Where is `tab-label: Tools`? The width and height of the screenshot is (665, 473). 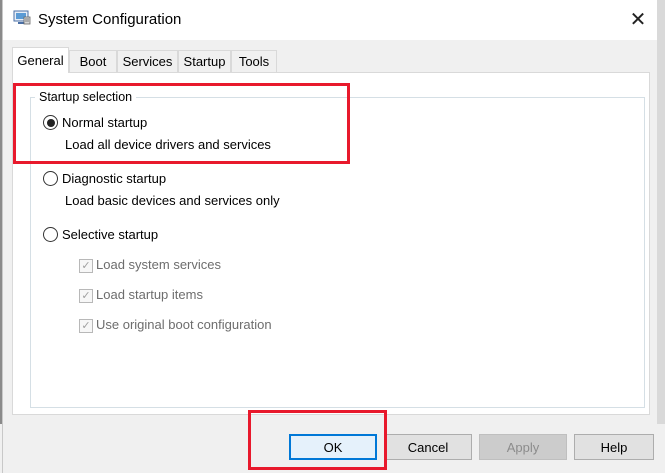 tab-label: Tools is located at coordinates (254, 61).